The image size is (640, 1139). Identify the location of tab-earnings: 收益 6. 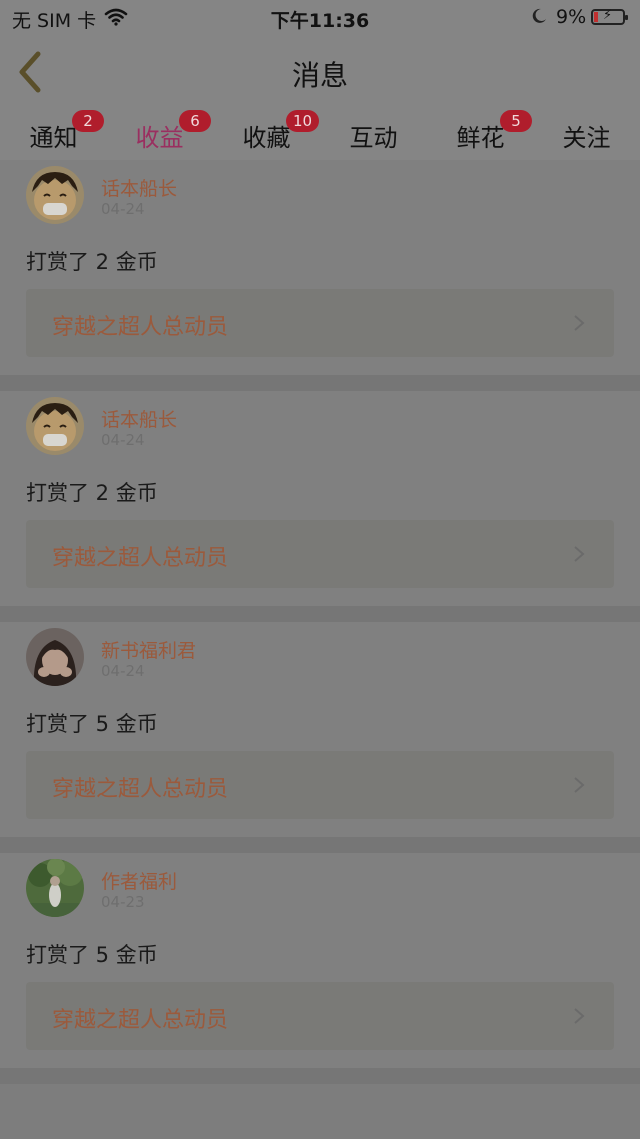
(159, 136).